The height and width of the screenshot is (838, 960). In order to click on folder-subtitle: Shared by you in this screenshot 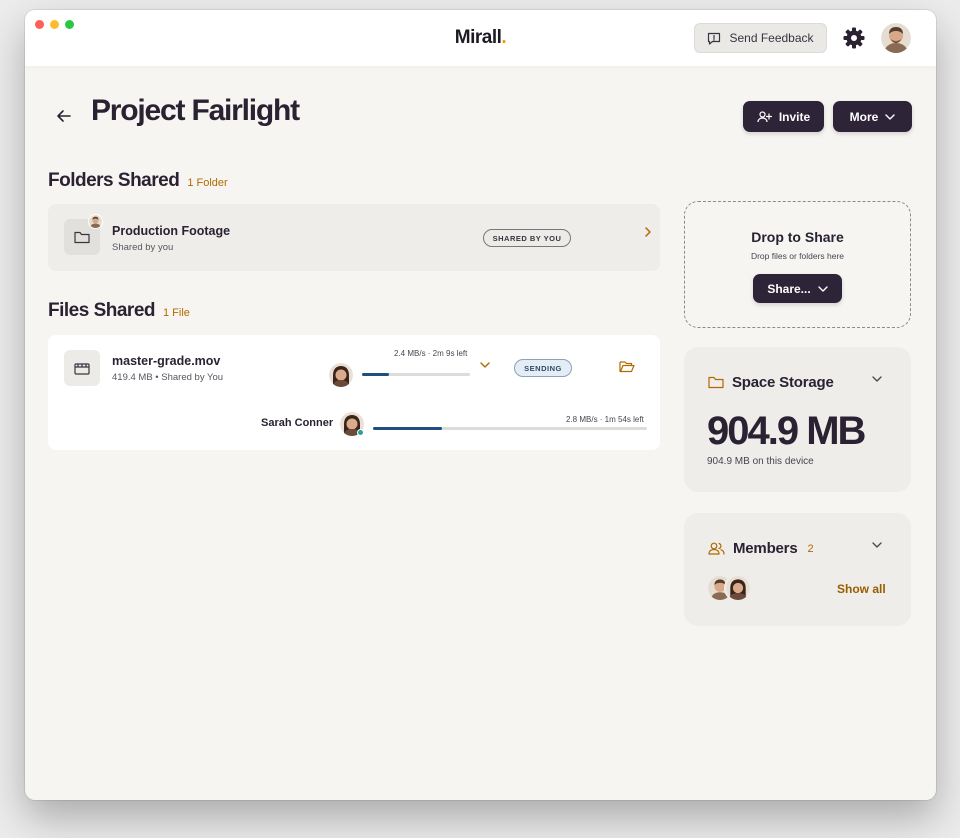, I will do `click(143, 247)`.